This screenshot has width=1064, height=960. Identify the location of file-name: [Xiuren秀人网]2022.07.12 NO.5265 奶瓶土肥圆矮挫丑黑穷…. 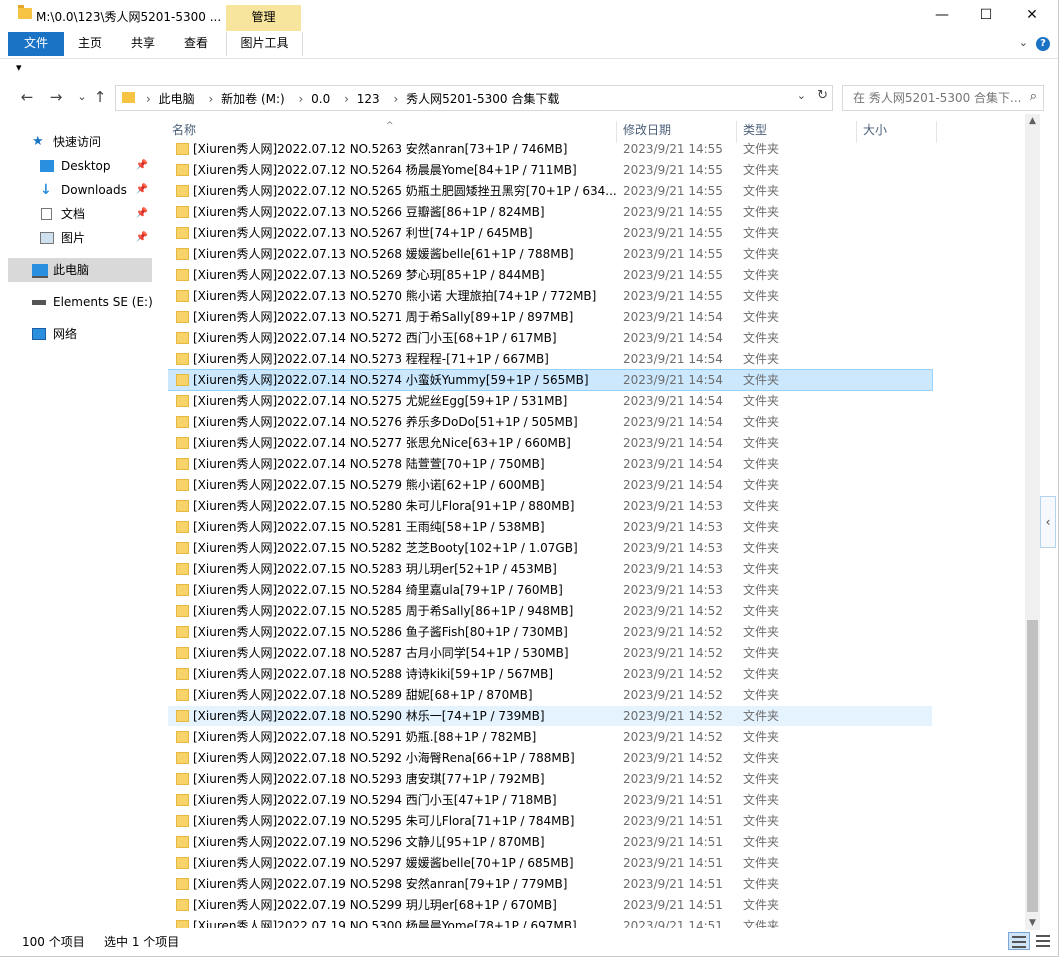
(405, 191).